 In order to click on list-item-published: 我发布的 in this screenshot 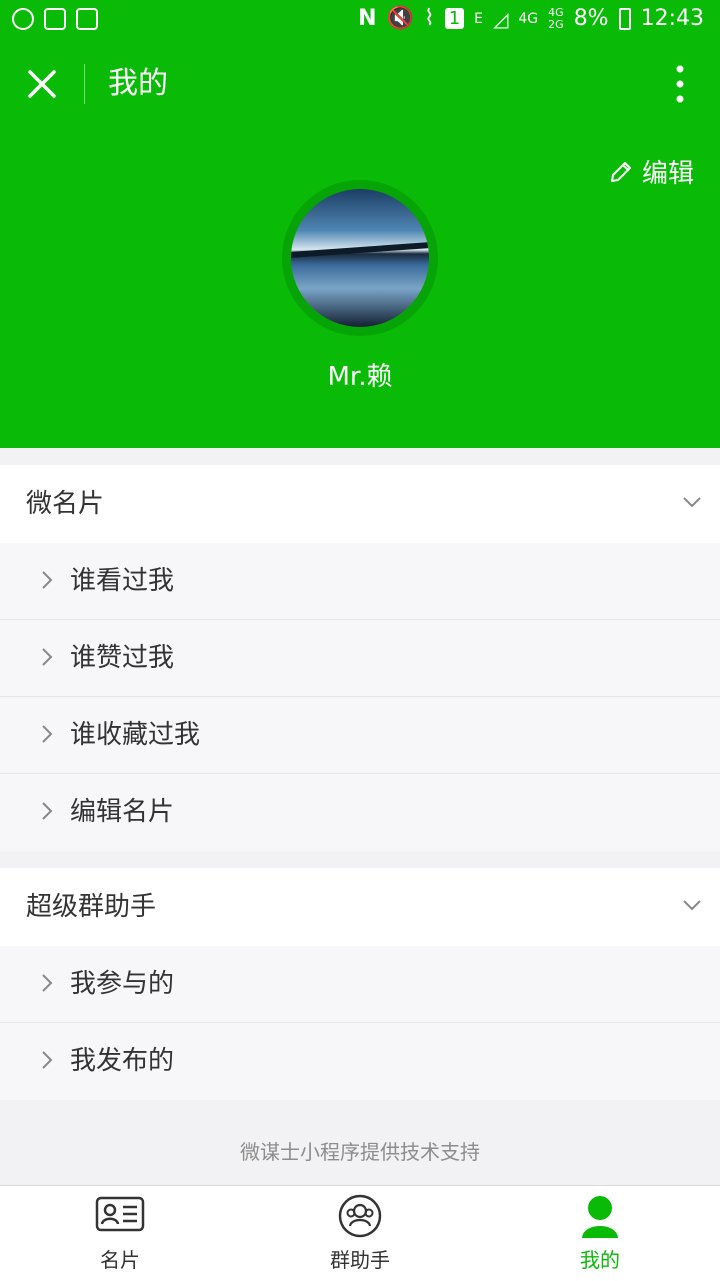, I will do `click(360, 1061)`.